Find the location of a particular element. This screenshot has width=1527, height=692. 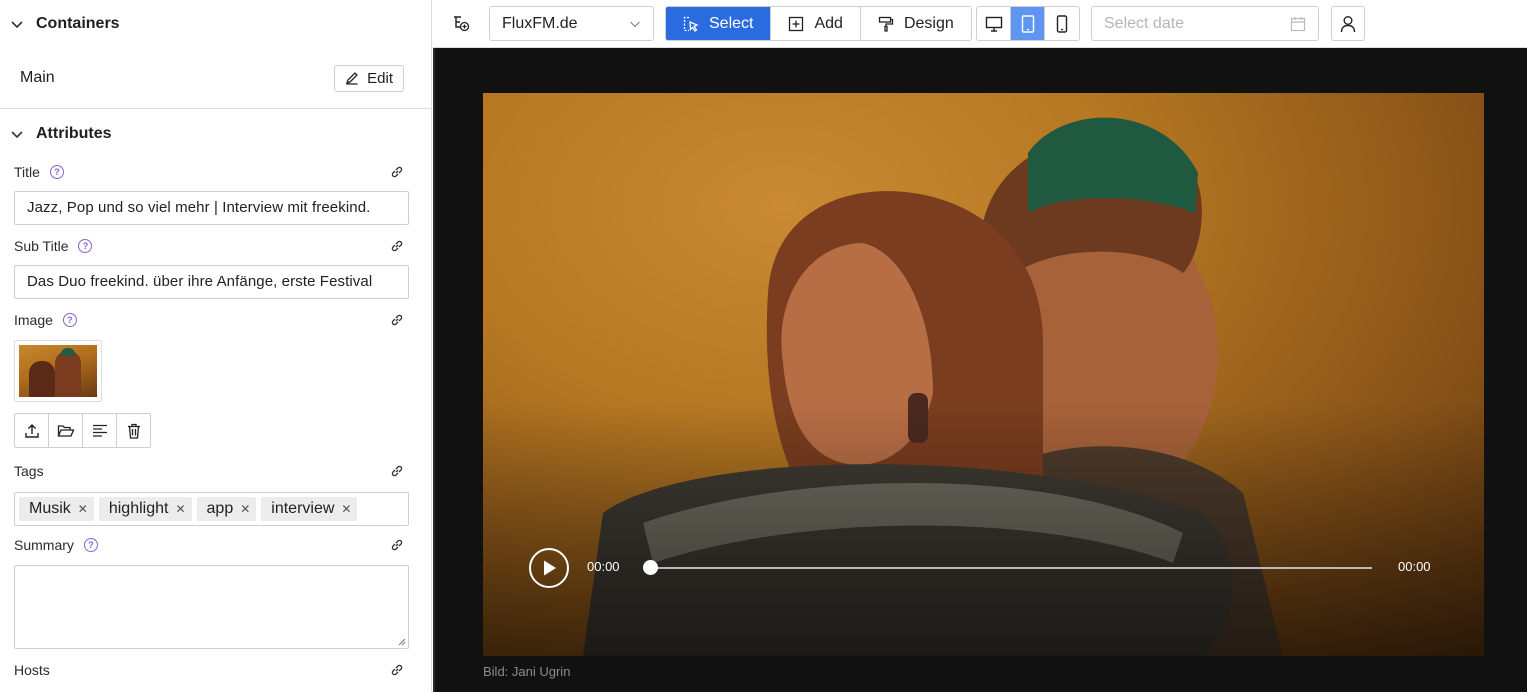

browse-button is located at coordinates (66, 430).